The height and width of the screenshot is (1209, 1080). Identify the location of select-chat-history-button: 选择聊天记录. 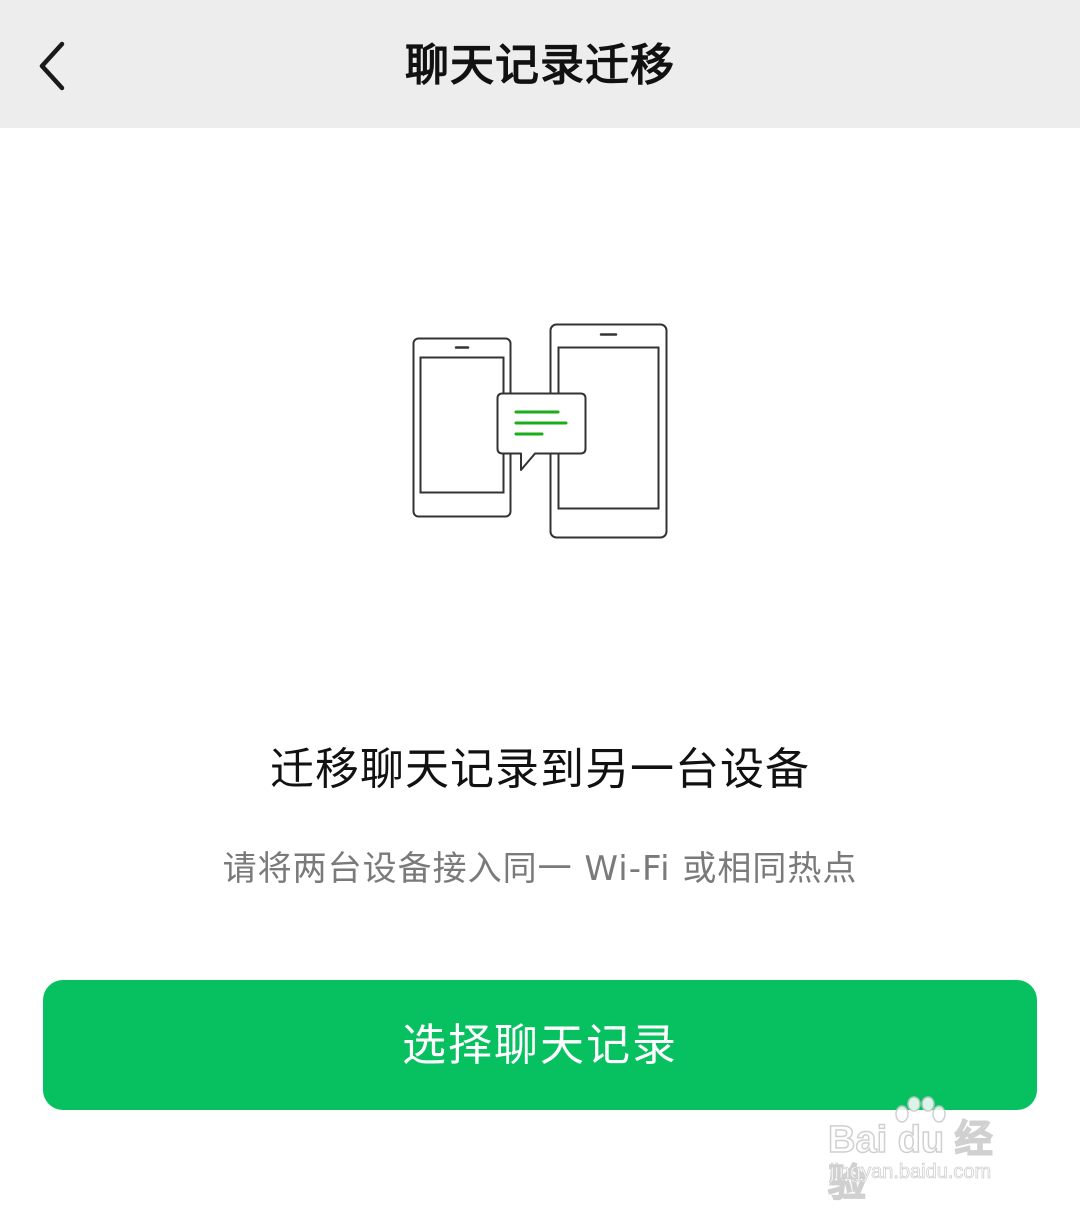
(540, 1045).